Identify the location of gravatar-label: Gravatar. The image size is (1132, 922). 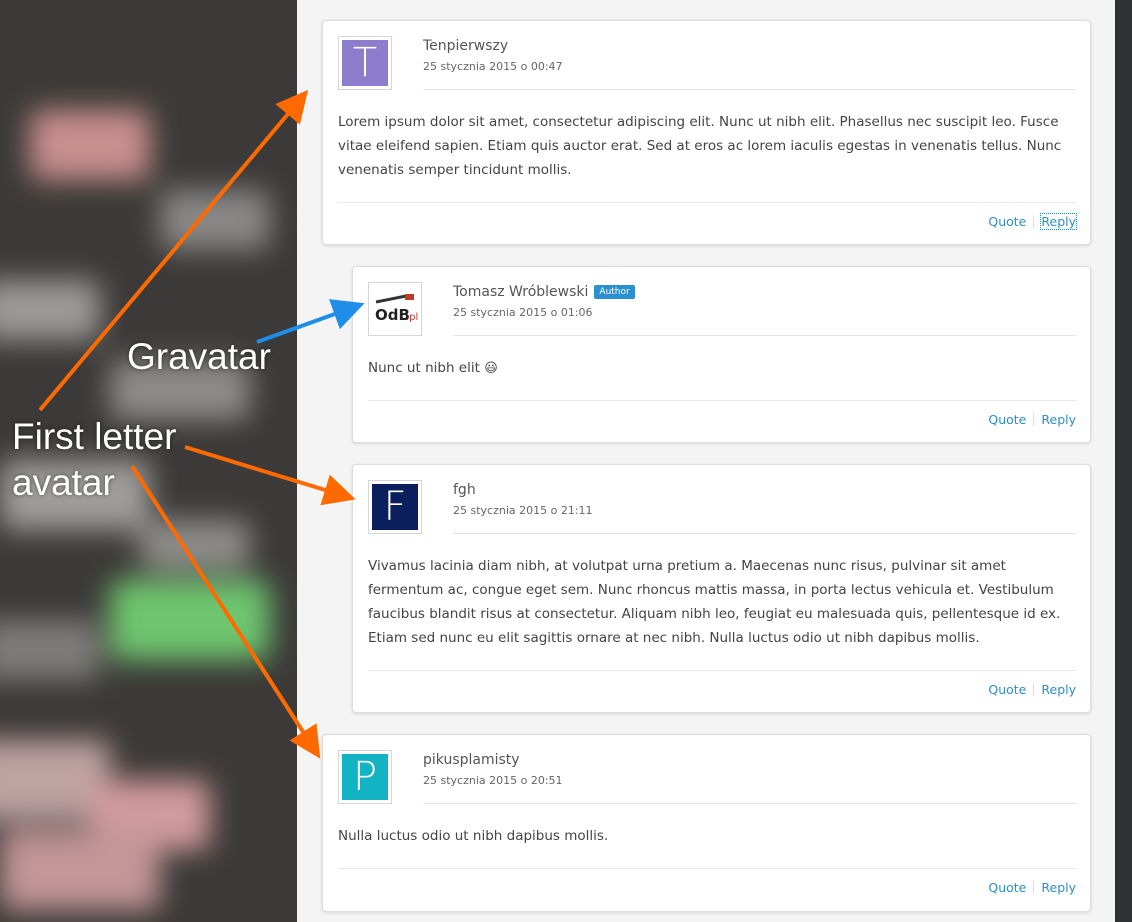
(199, 356).